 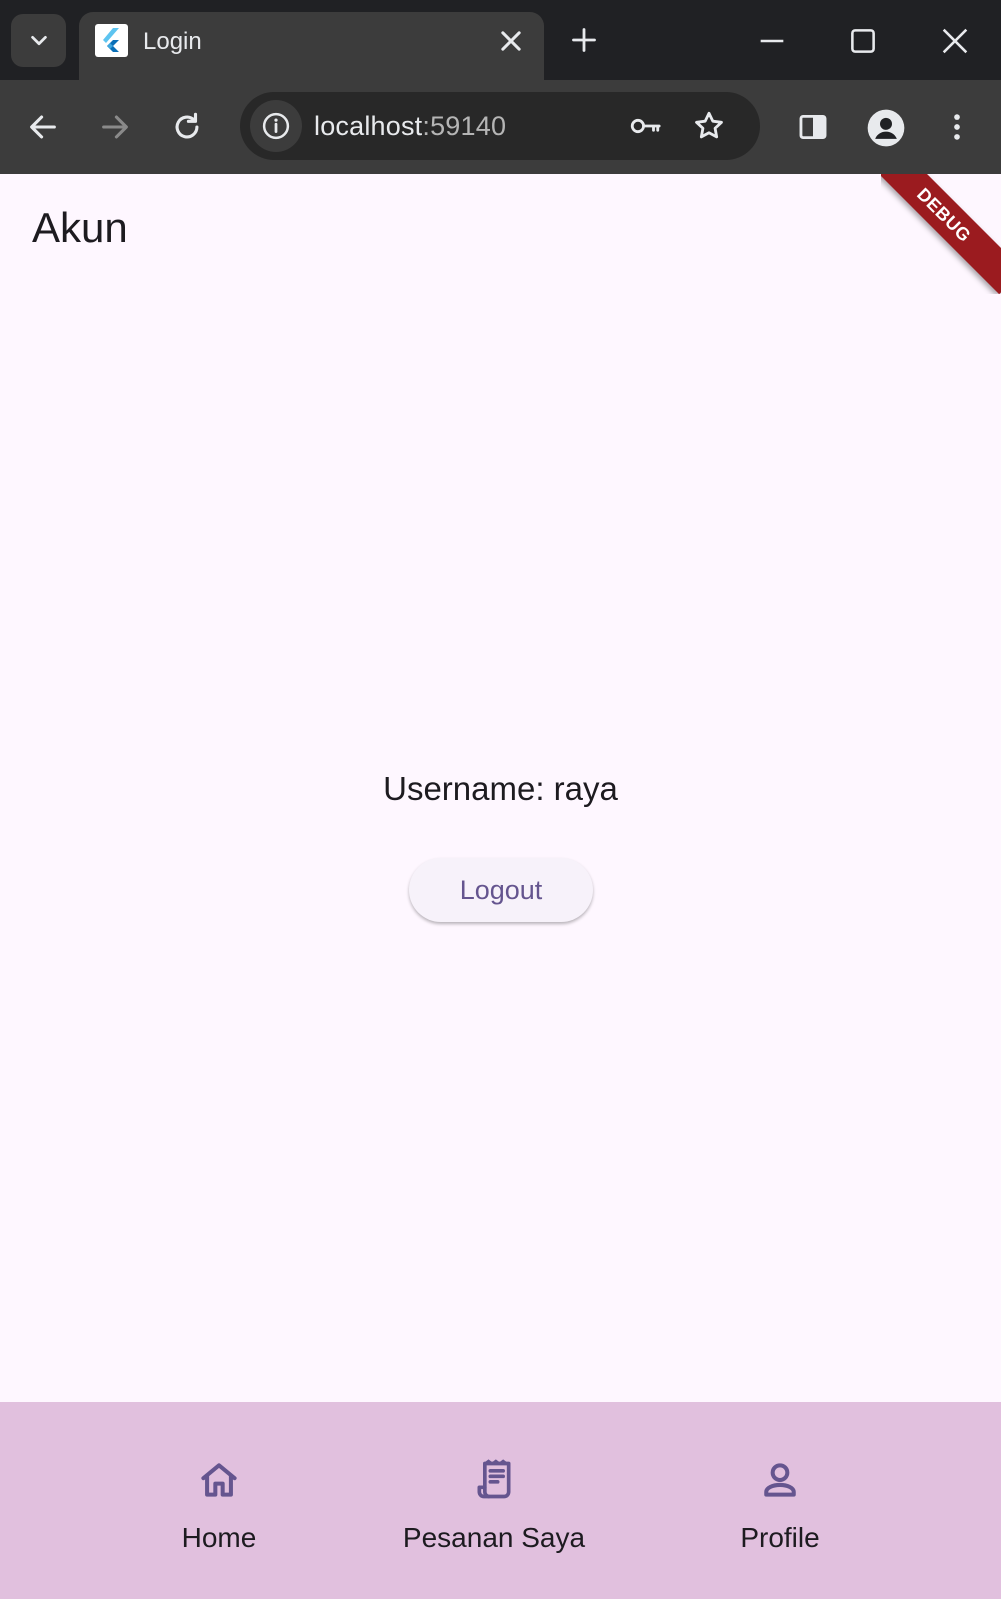 What do you see at coordinates (219, 1480) in the screenshot?
I see `home-icon` at bounding box center [219, 1480].